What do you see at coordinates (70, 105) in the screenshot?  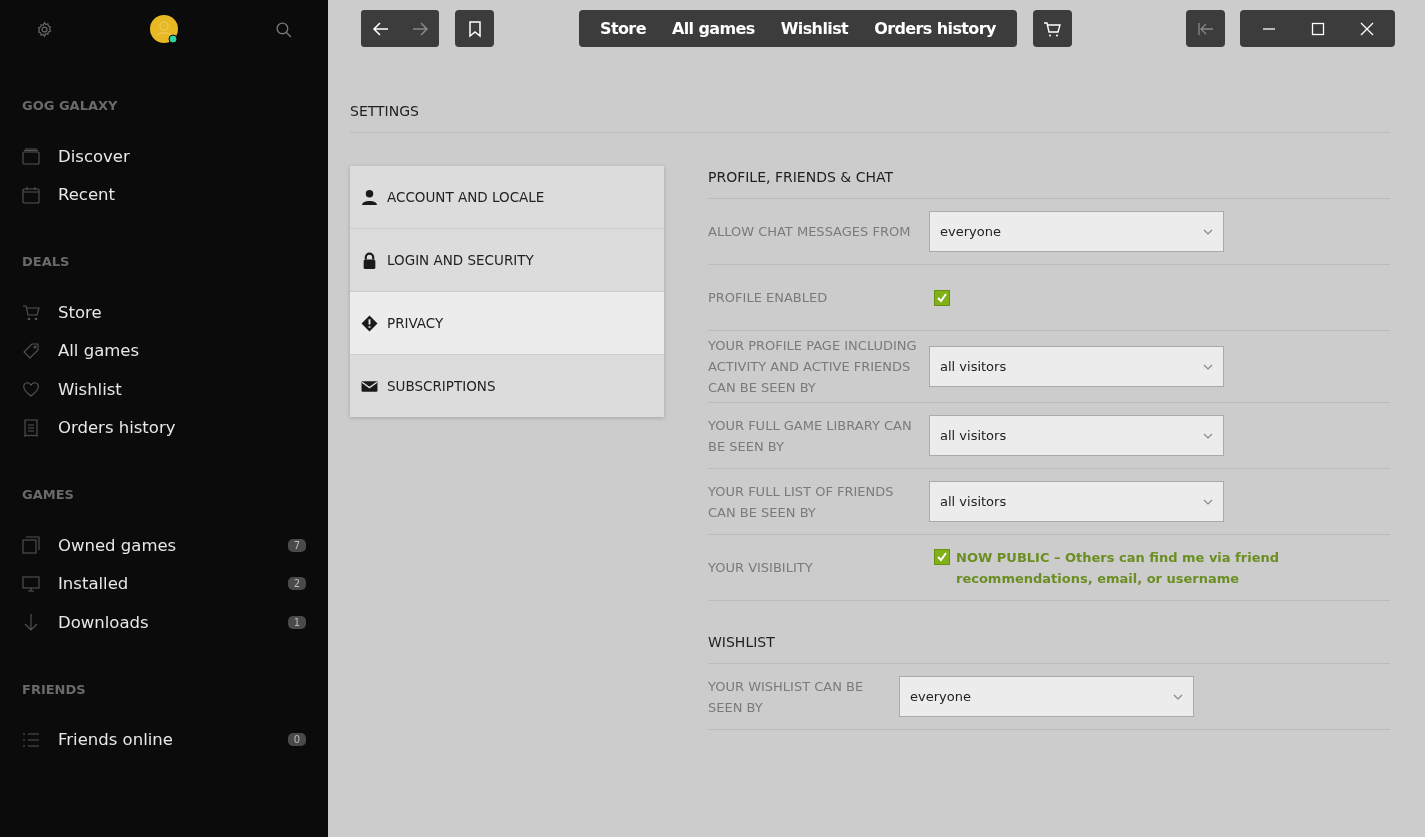 I see `section-heading: GOG GALAXY` at bounding box center [70, 105].